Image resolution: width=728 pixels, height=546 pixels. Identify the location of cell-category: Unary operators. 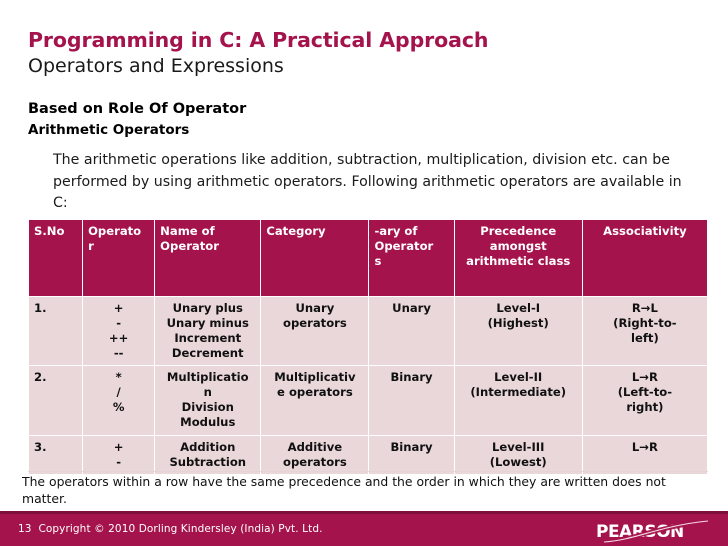
(315, 331).